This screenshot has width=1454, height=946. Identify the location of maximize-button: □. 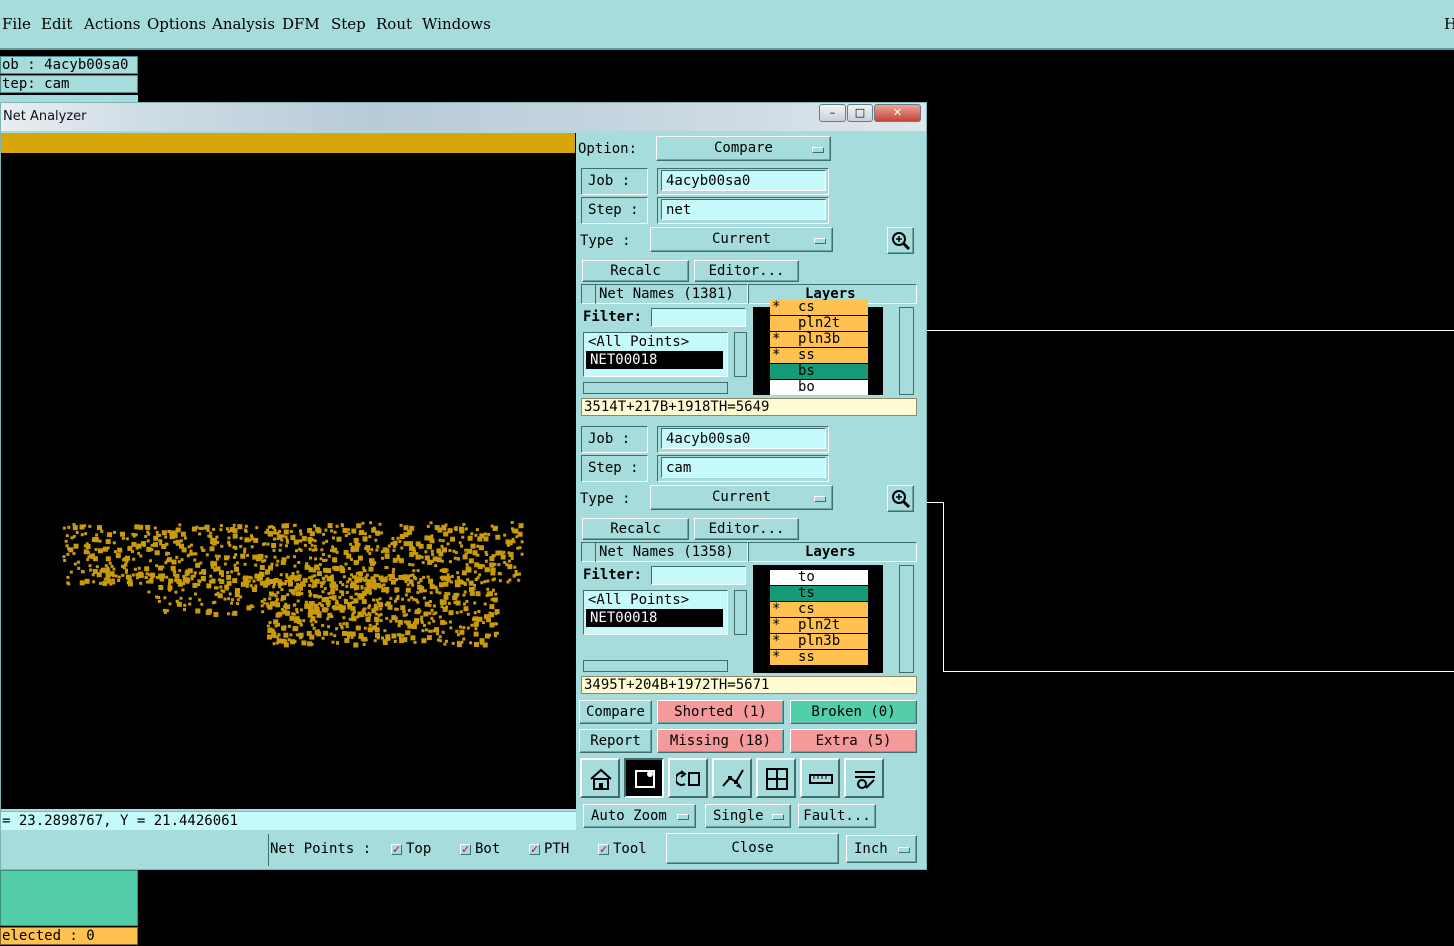
(860, 113).